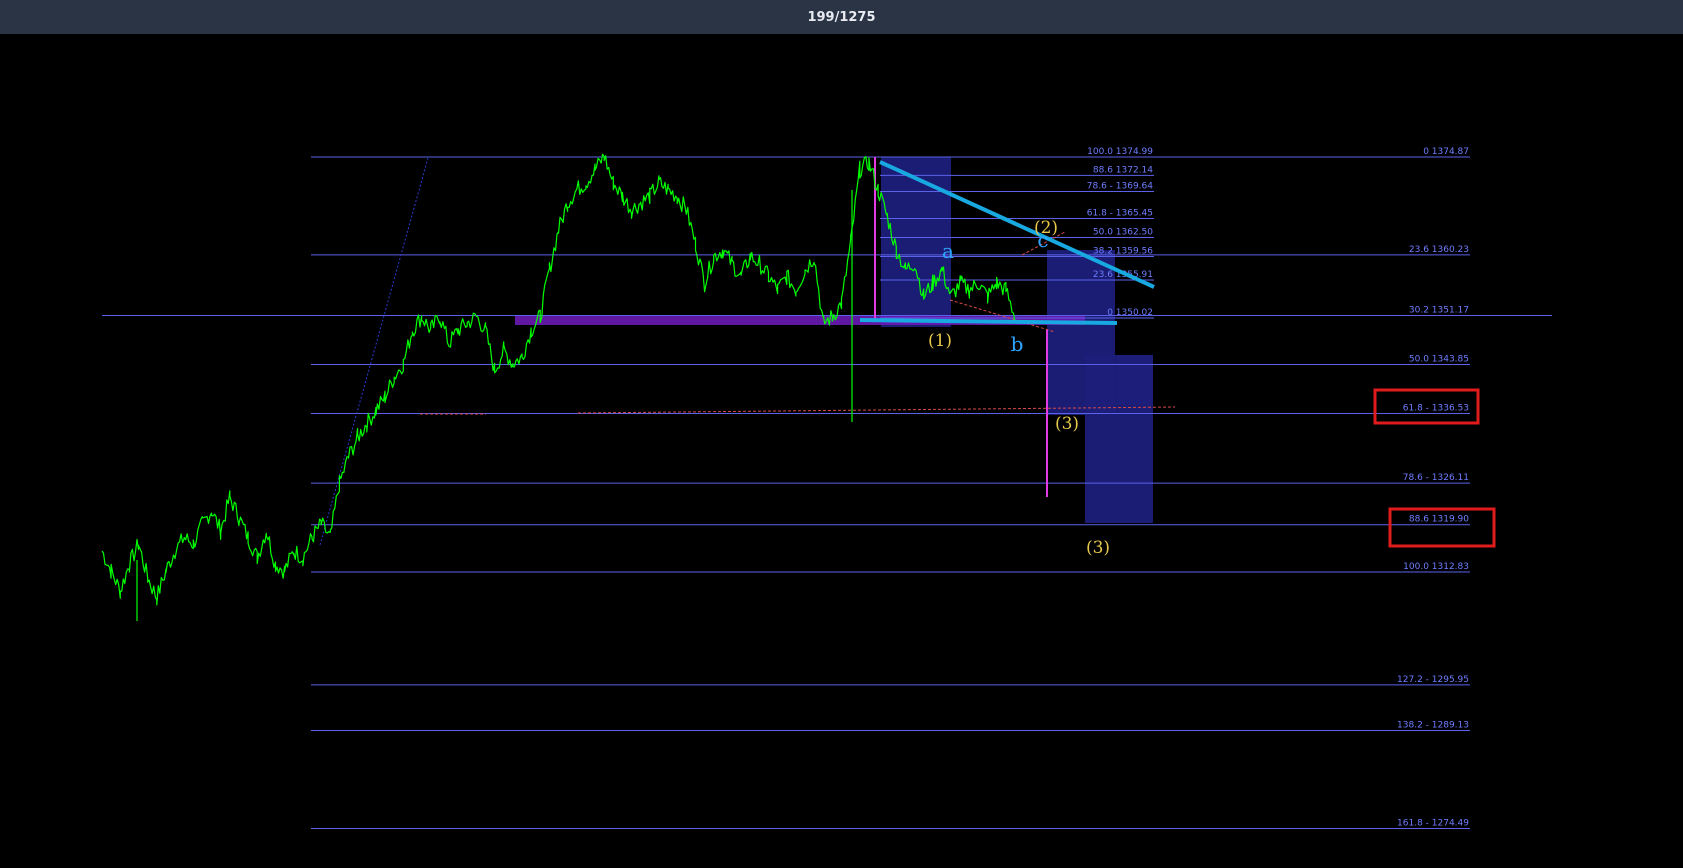  Describe the element at coordinates (1042, 240) in the screenshot. I see `wave-label: c` at that location.